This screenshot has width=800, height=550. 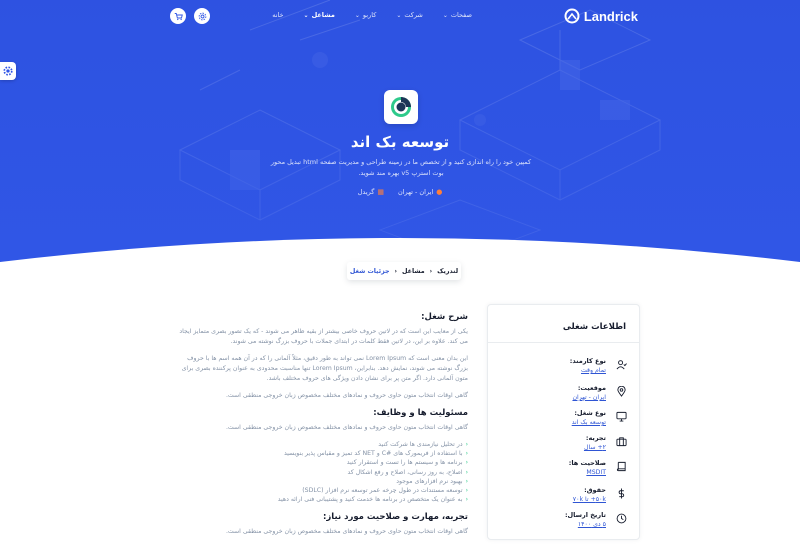 I want to click on job-type-text: گریدل, so click(x=366, y=192).